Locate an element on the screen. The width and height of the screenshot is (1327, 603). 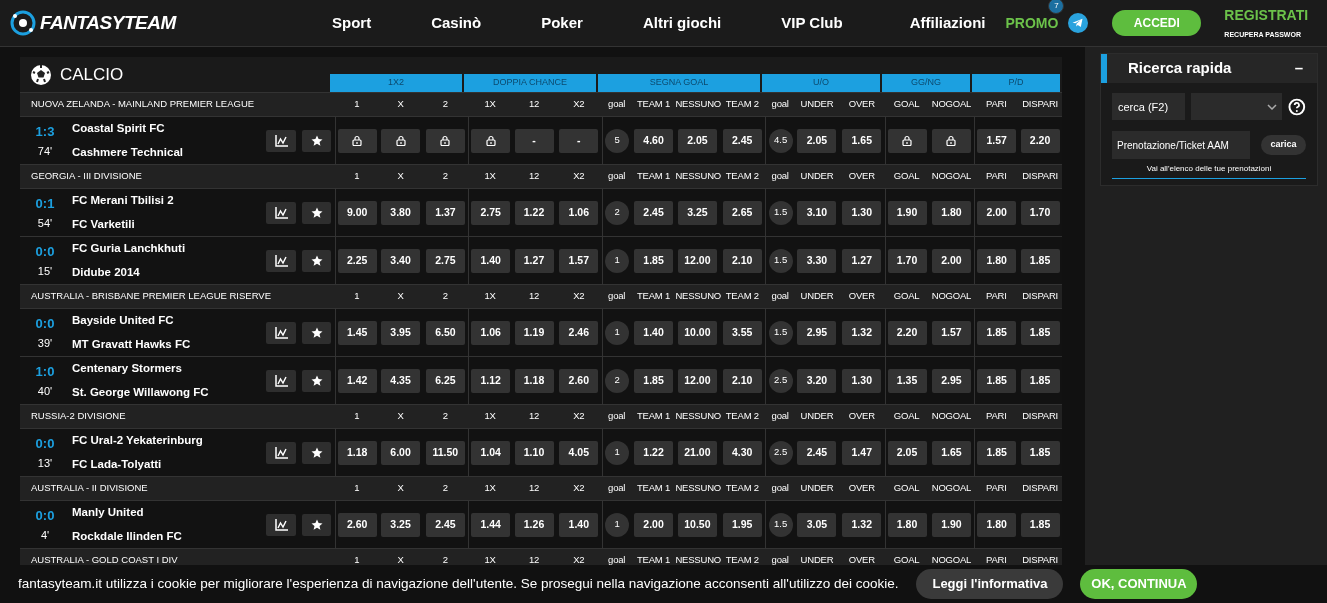
odds-button: 1.70 is located at coordinates (1040, 212).